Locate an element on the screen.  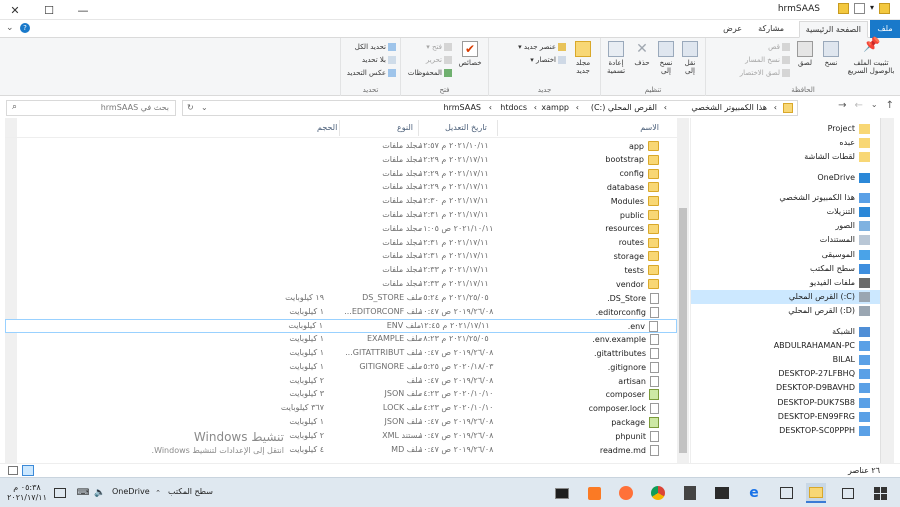
file-explorer-icon is located at coordinates (816, 493).